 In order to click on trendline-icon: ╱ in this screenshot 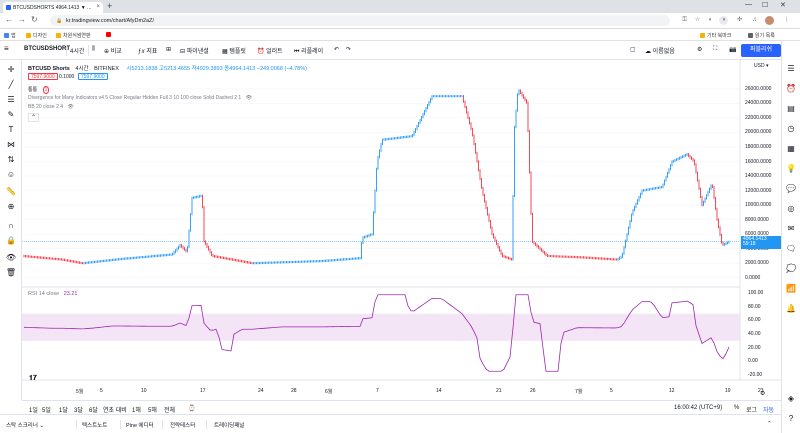, I will do `click(11, 85)`.